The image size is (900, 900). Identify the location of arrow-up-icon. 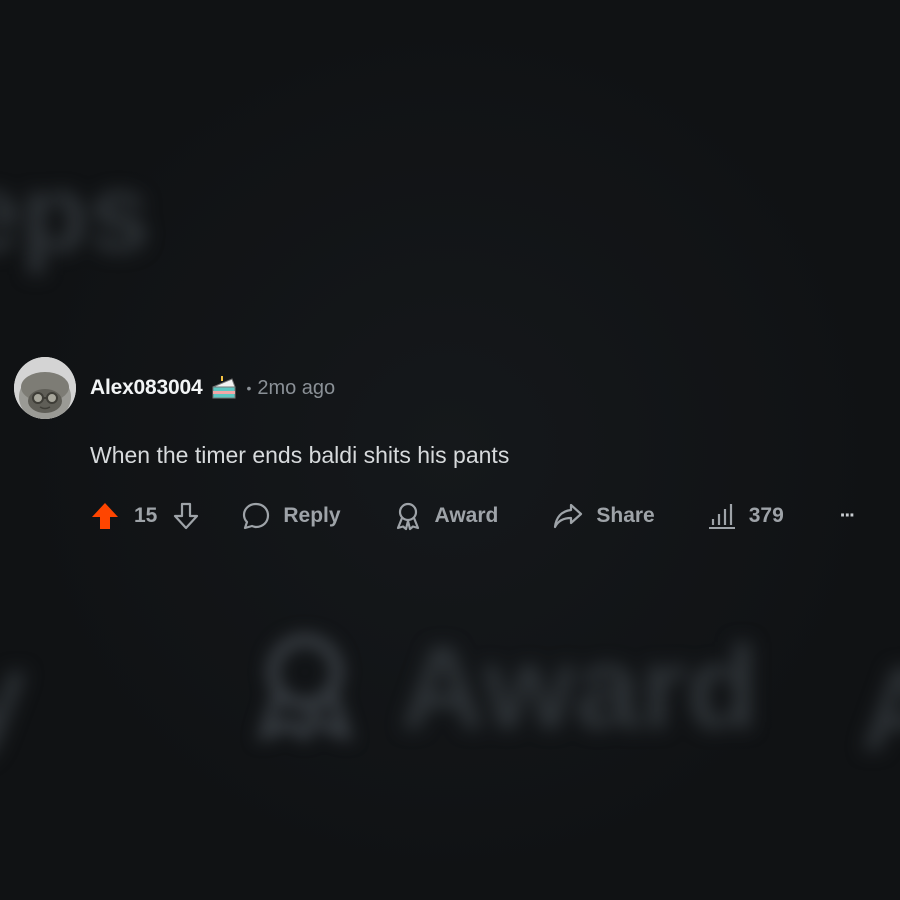
(105, 516).